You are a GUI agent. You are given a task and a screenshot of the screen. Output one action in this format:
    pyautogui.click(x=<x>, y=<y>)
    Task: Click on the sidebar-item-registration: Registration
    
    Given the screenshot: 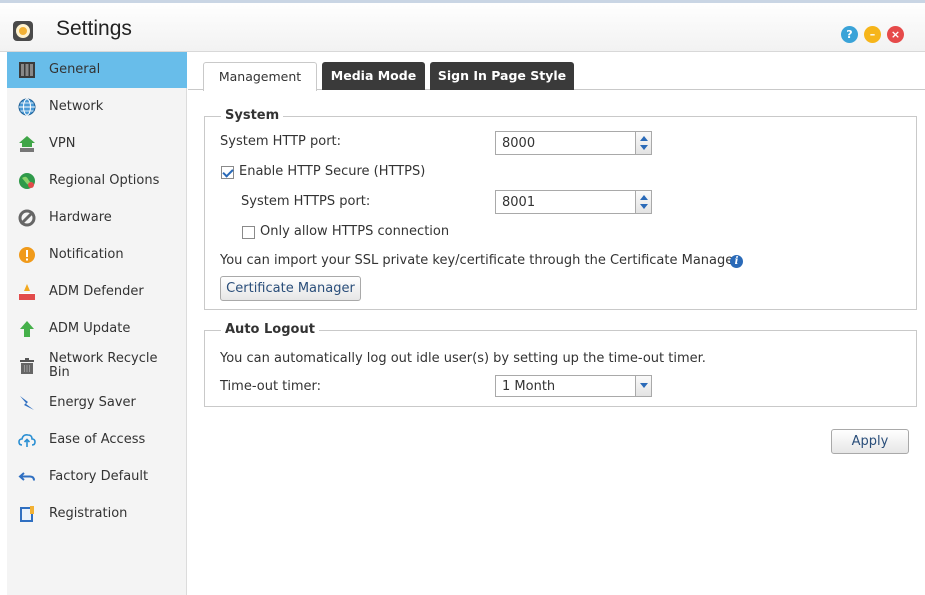 What is the action you would take?
    pyautogui.click(x=97, y=514)
    